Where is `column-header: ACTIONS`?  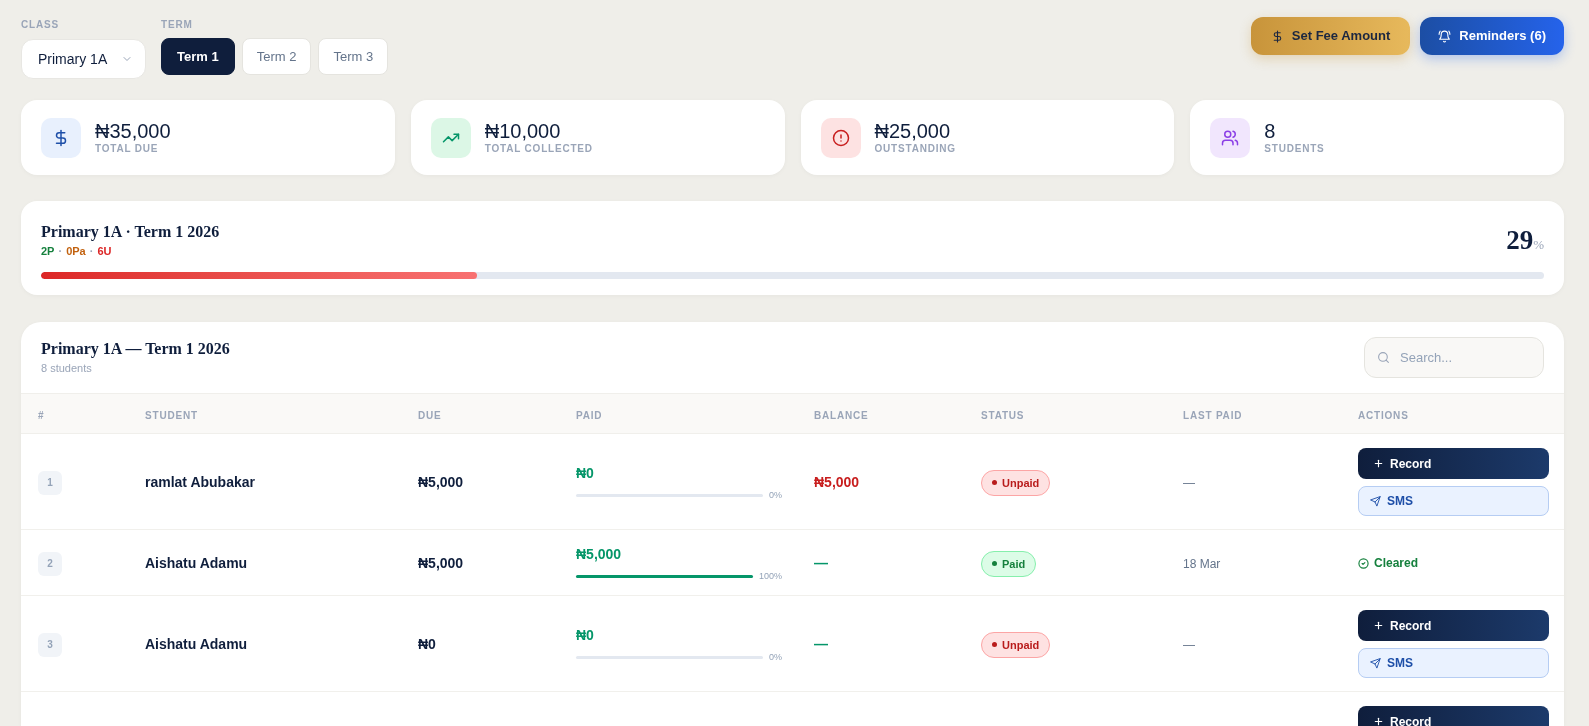
column-header: ACTIONS is located at coordinates (1383, 415).